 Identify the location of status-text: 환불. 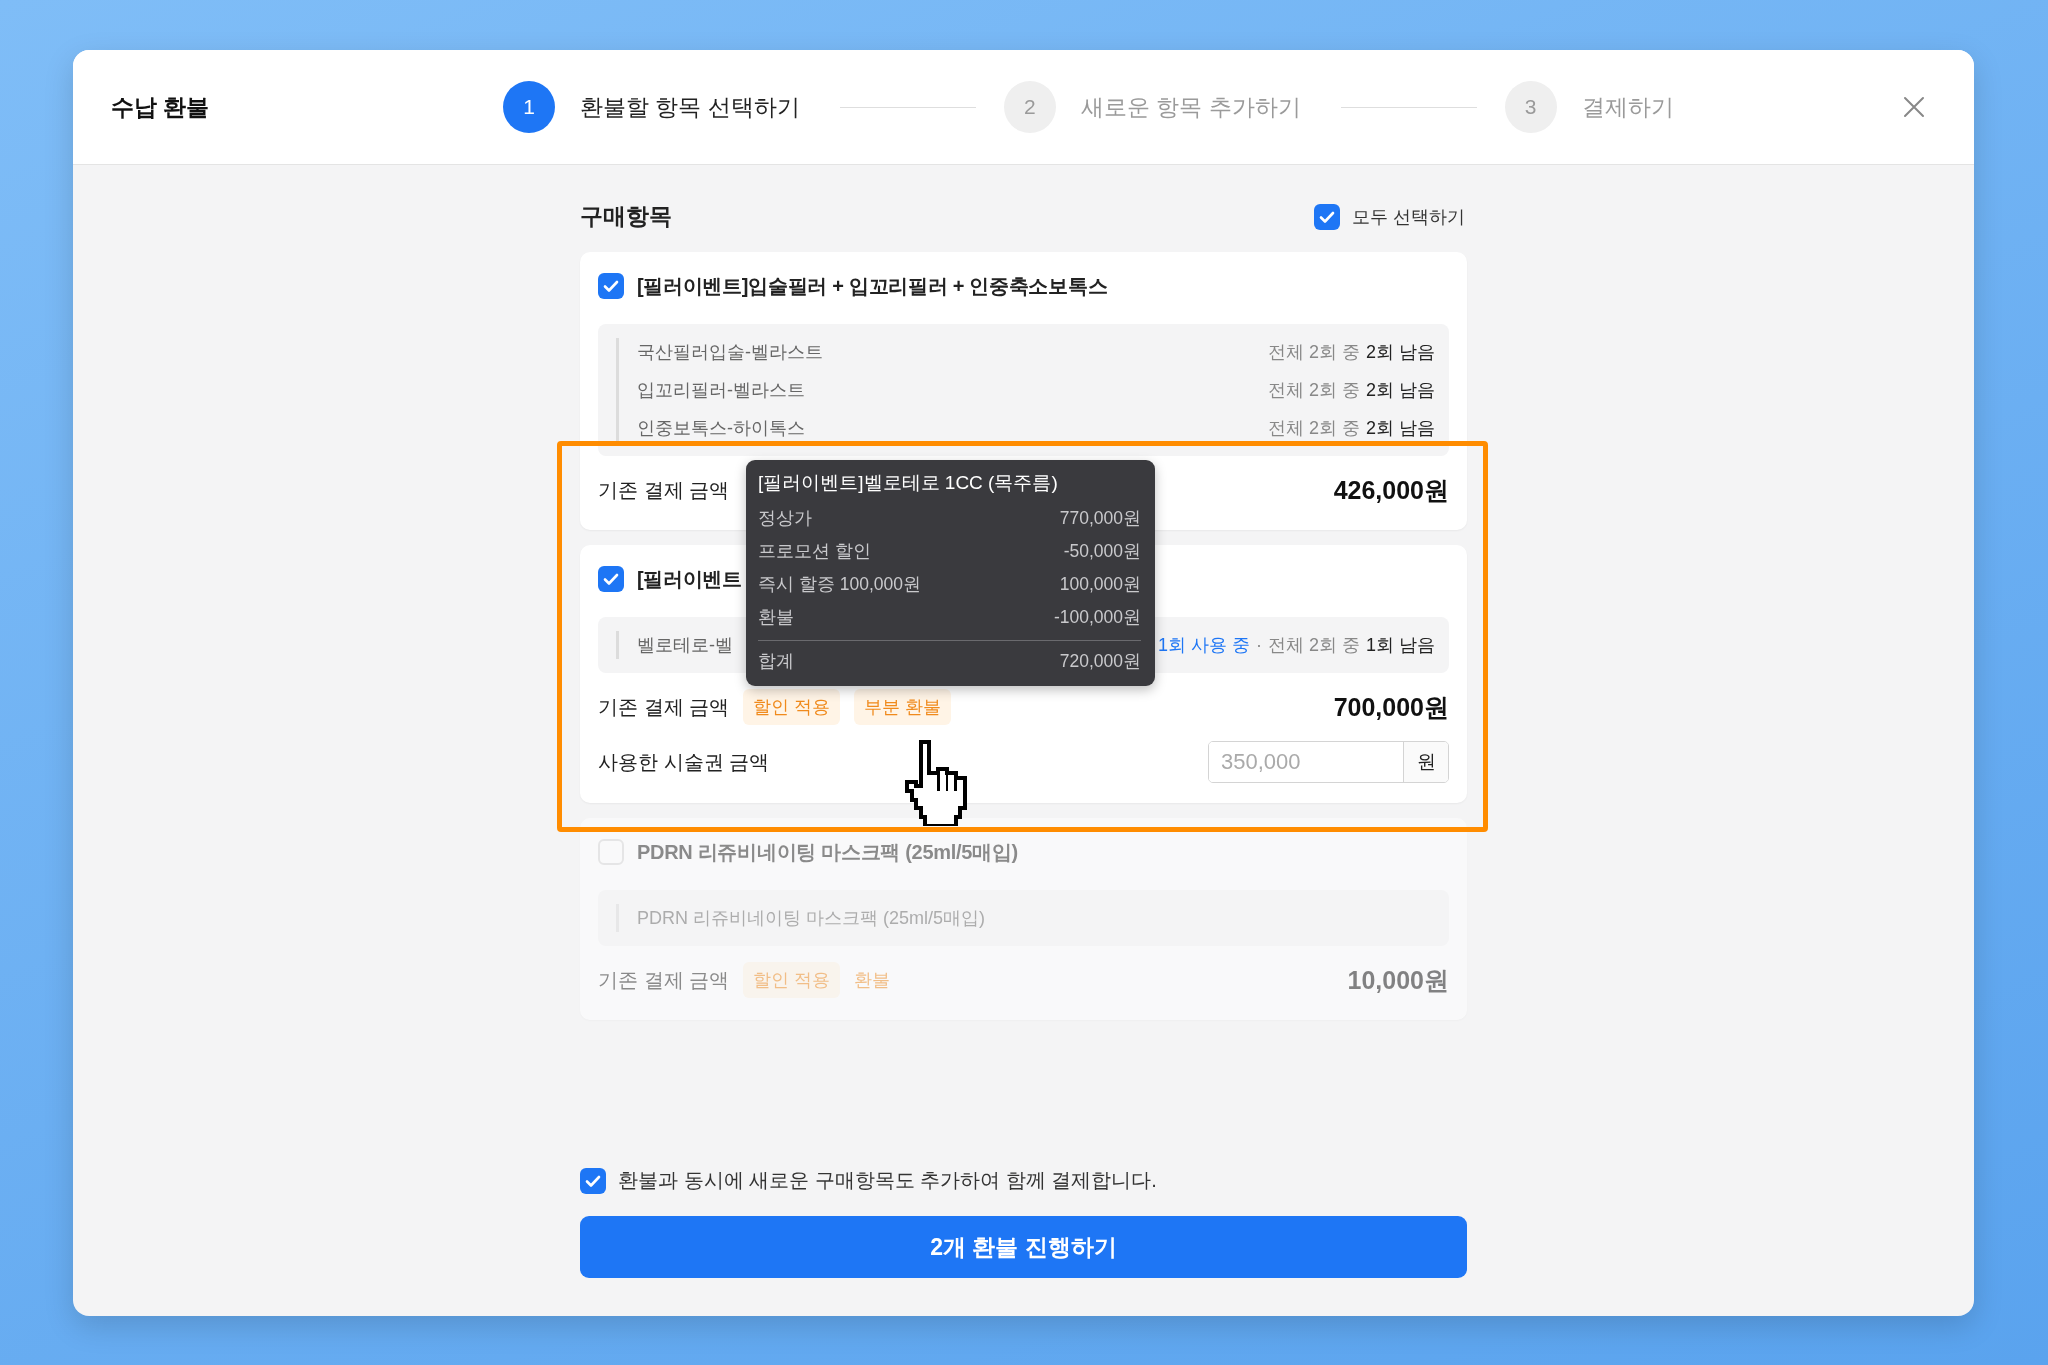
(872, 980).